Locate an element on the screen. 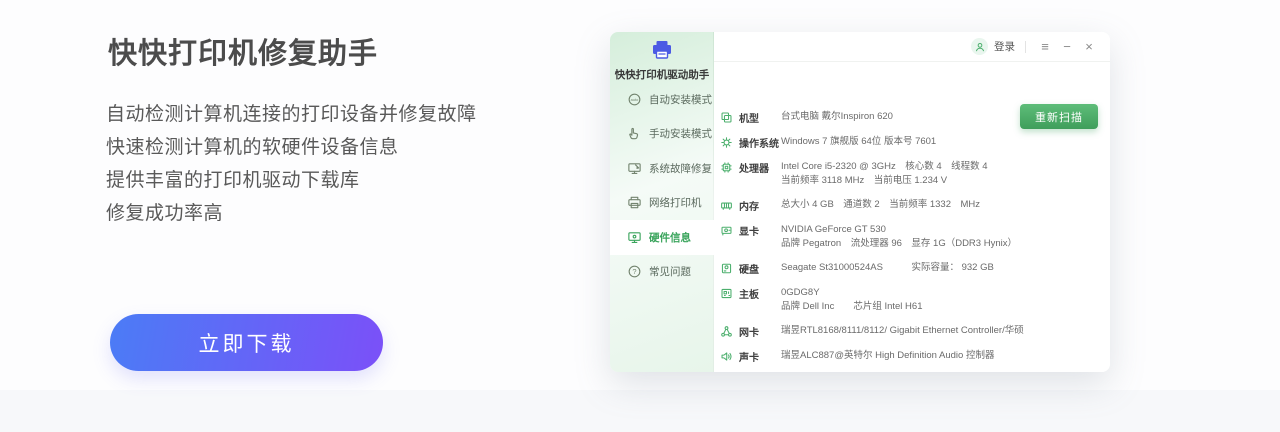 The width and height of the screenshot is (1280, 432). hw-row-os: 操作系统 Windows 7 旗舰版 64位 版本号 7601 is located at coordinates (865, 142).